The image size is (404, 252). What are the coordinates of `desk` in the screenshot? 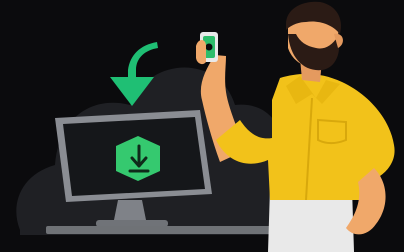 It's located at (170, 230).